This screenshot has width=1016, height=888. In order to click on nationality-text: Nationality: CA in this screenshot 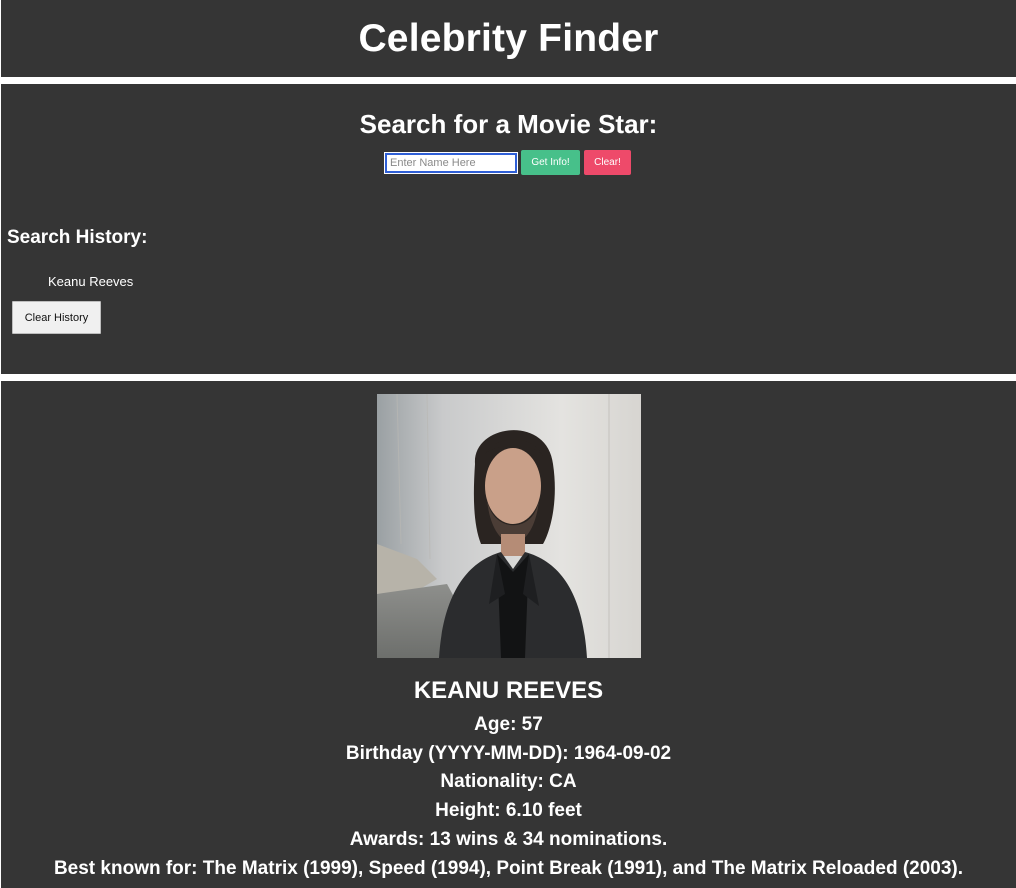, I will do `click(508, 781)`.